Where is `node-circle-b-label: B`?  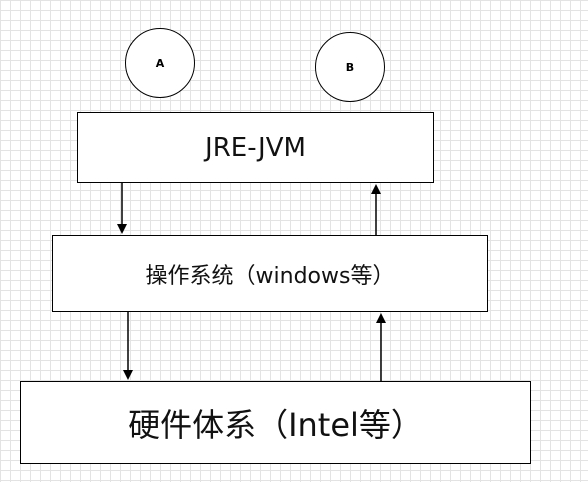
node-circle-b-label: B is located at coordinates (350, 67).